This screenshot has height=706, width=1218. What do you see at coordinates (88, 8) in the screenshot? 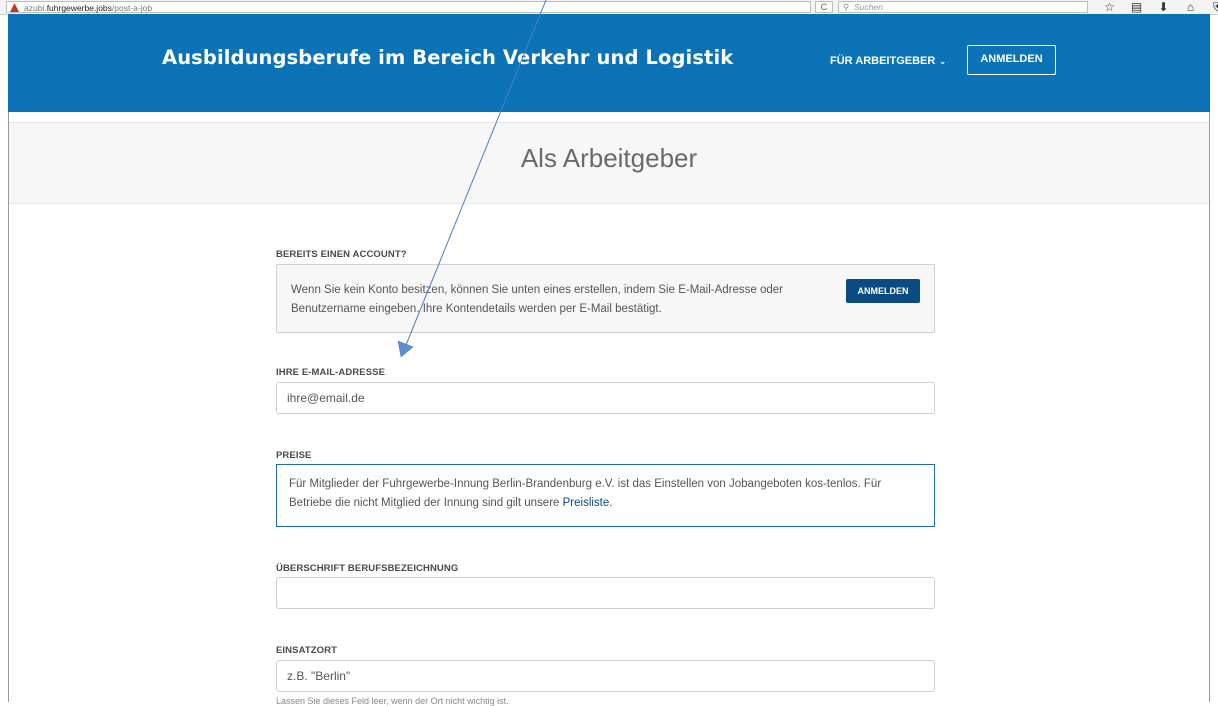
I see `url-text: azubi.fuhrgewerbe.jobs/post-a-job` at bounding box center [88, 8].